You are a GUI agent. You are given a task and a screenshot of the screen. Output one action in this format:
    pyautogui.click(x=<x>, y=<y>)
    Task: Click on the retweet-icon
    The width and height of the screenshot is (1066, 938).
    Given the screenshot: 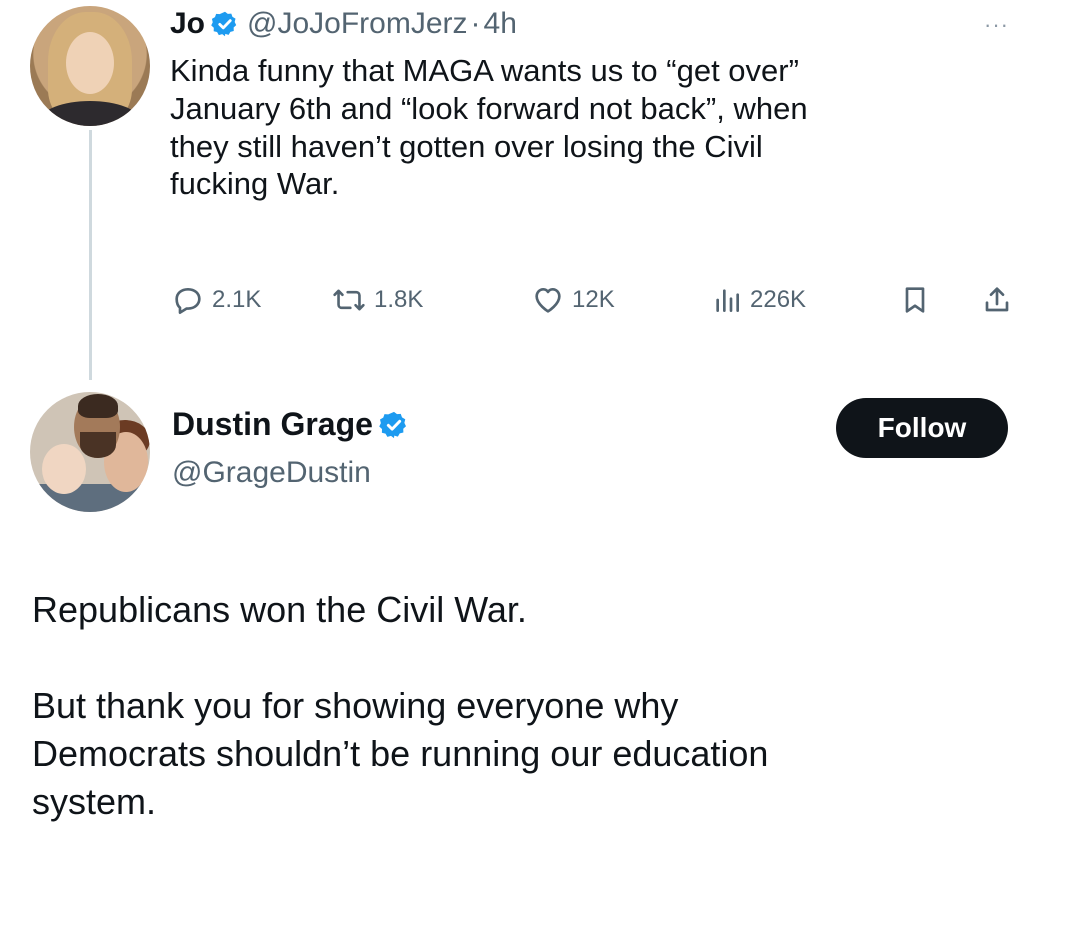 What is the action you would take?
    pyautogui.click(x=349, y=300)
    